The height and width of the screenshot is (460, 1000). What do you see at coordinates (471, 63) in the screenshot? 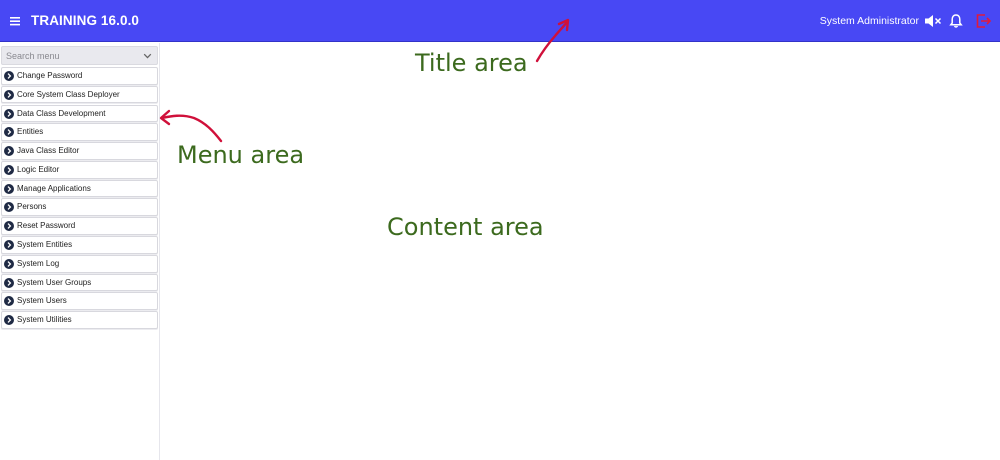
I see `annotation-title-area: Title area` at bounding box center [471, 63].